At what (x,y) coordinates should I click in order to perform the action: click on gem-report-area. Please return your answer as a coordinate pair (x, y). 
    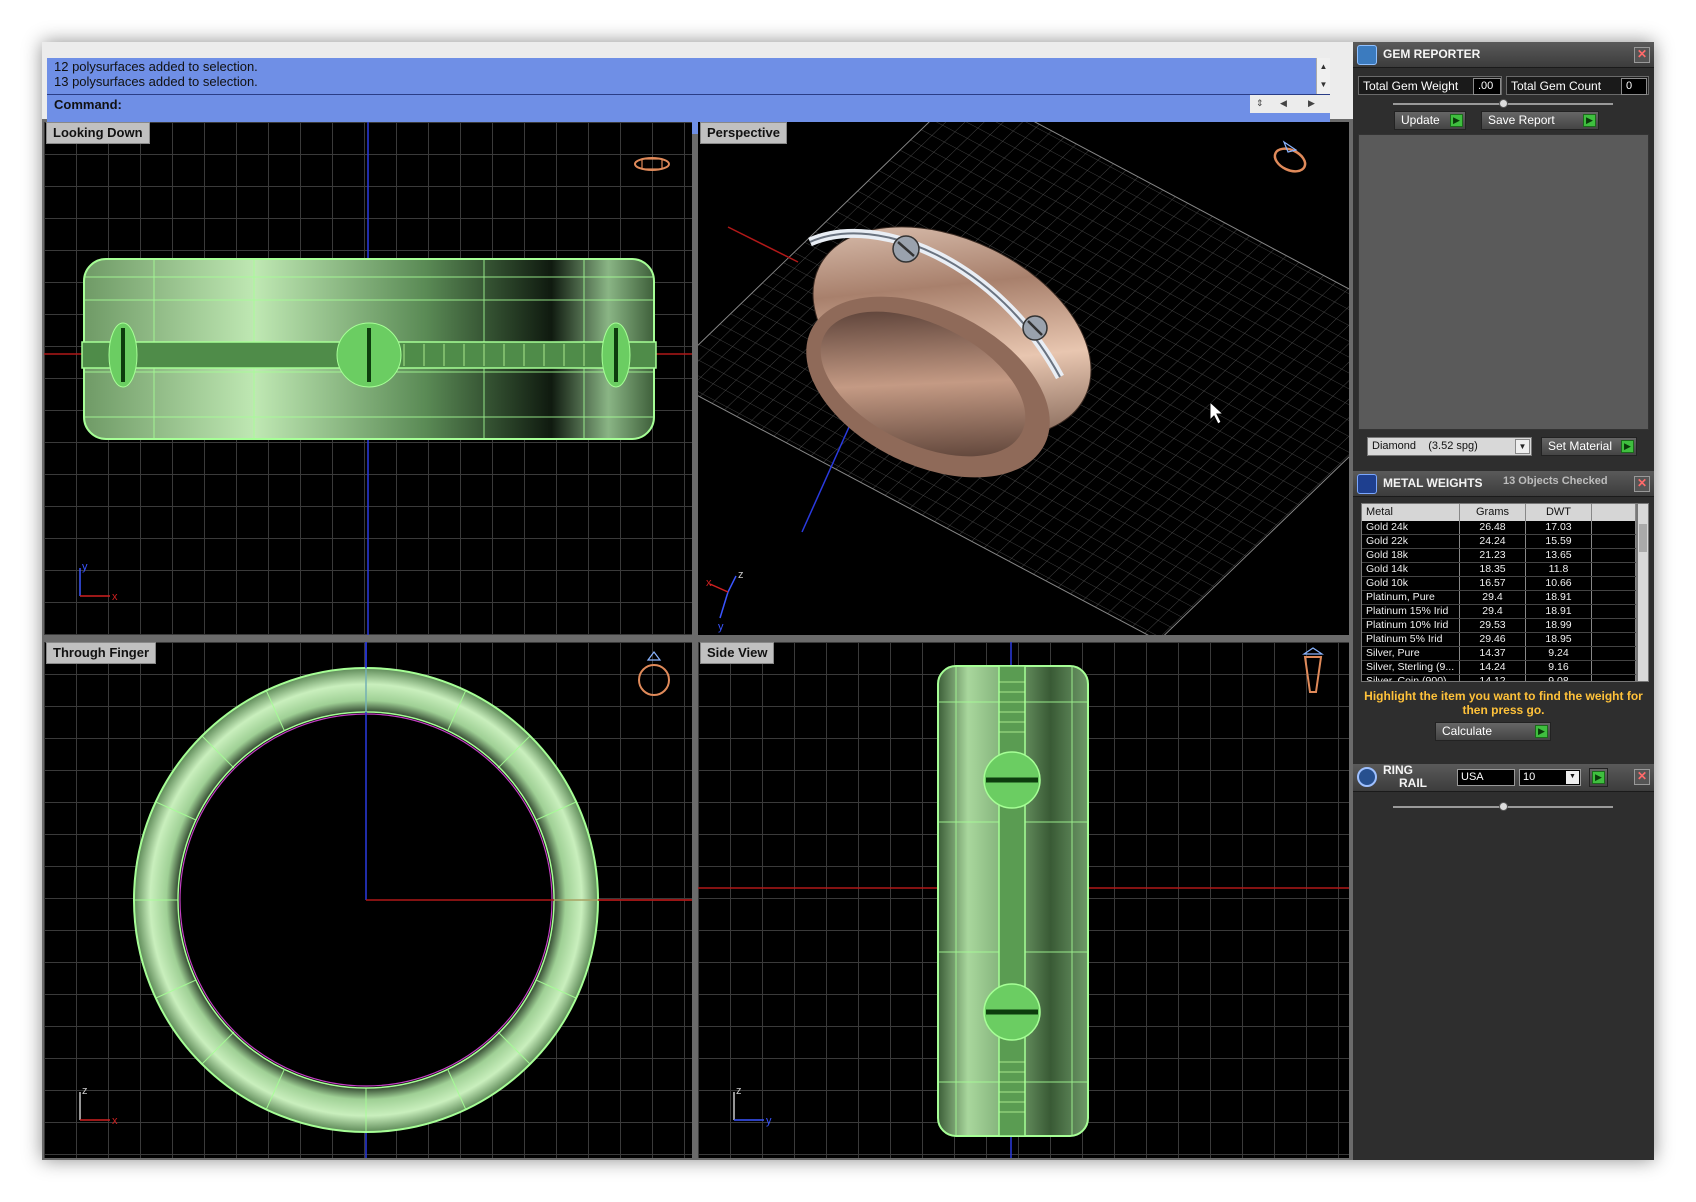
    Looking at the image, I should click on (1503, 282).